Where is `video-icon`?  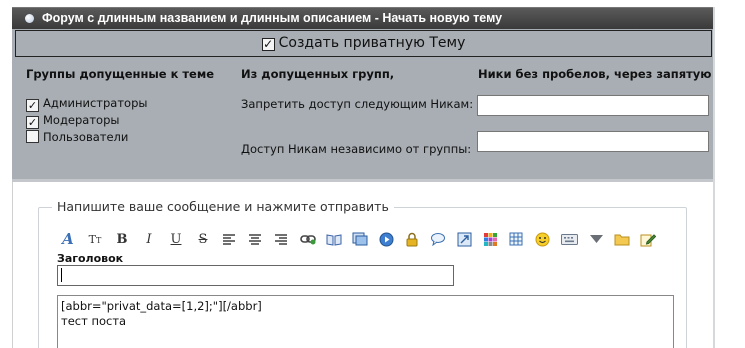 video-icon is located at coordinates (386, 239).